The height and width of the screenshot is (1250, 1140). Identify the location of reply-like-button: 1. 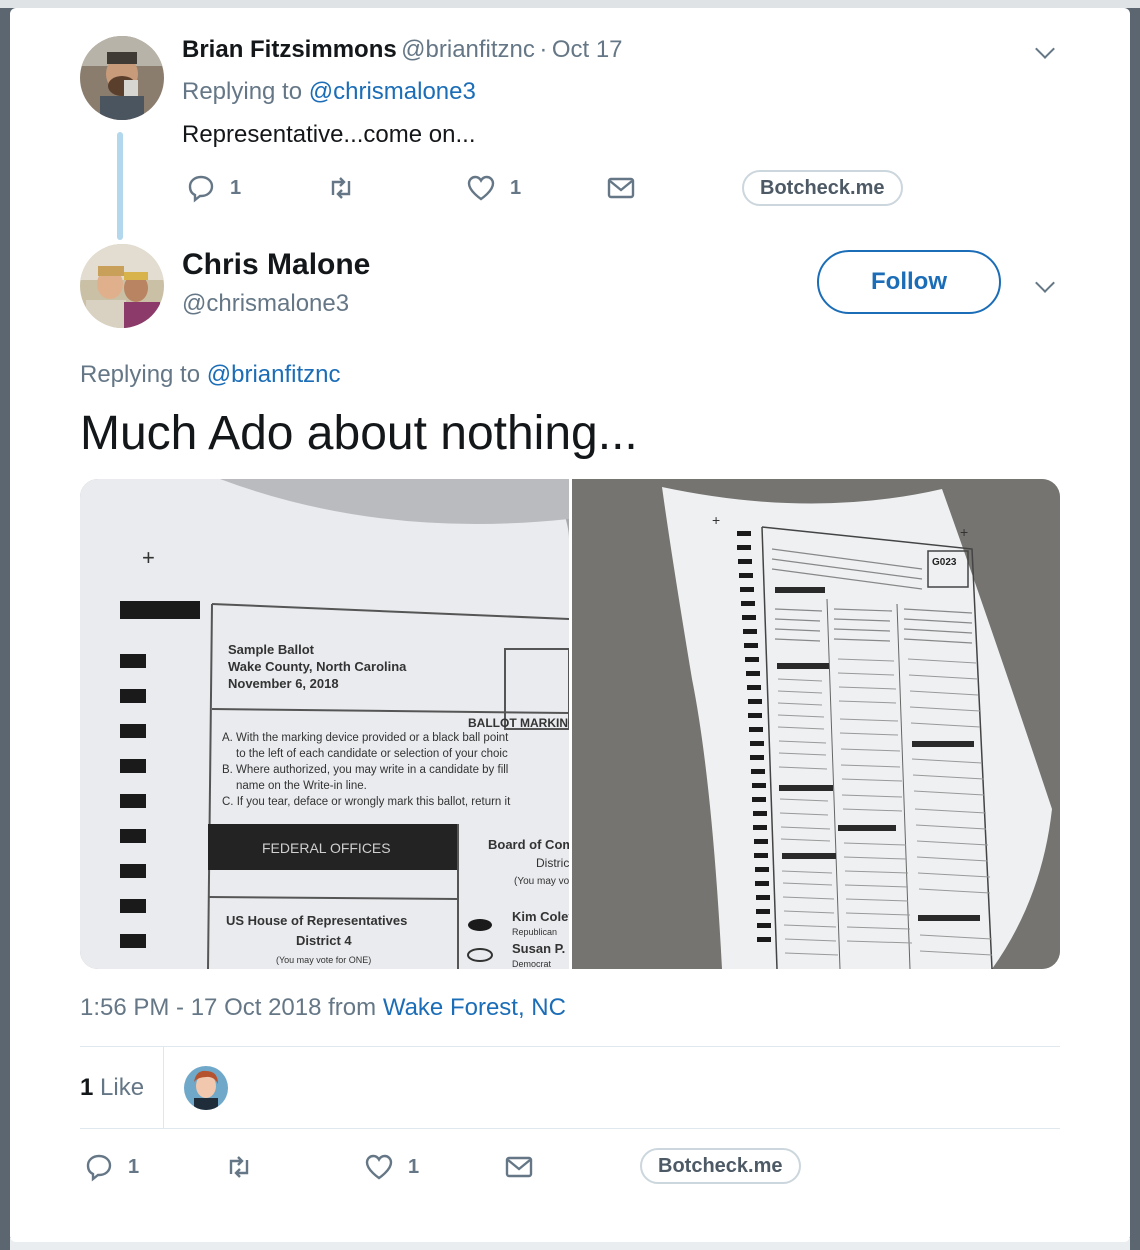
(493, 188).